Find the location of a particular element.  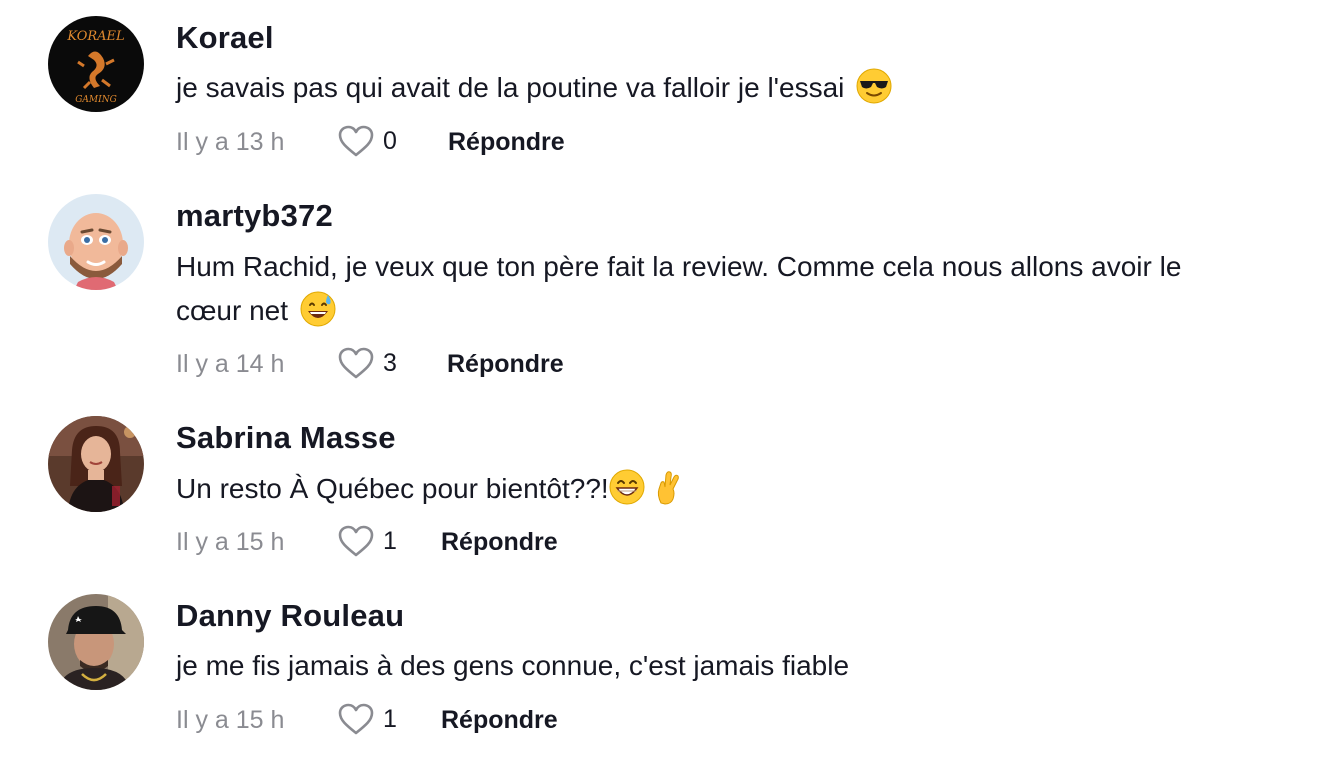

grinning-face-with-sweat-icon is located at coordinates (318, 309).